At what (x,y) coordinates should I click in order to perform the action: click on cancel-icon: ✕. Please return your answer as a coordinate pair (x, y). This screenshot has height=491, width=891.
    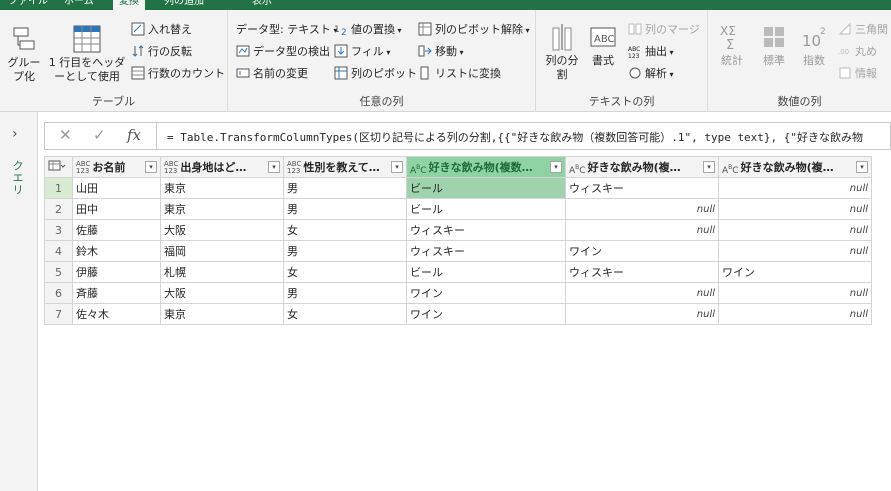
    Looking at the image, I should click on (65, 135).